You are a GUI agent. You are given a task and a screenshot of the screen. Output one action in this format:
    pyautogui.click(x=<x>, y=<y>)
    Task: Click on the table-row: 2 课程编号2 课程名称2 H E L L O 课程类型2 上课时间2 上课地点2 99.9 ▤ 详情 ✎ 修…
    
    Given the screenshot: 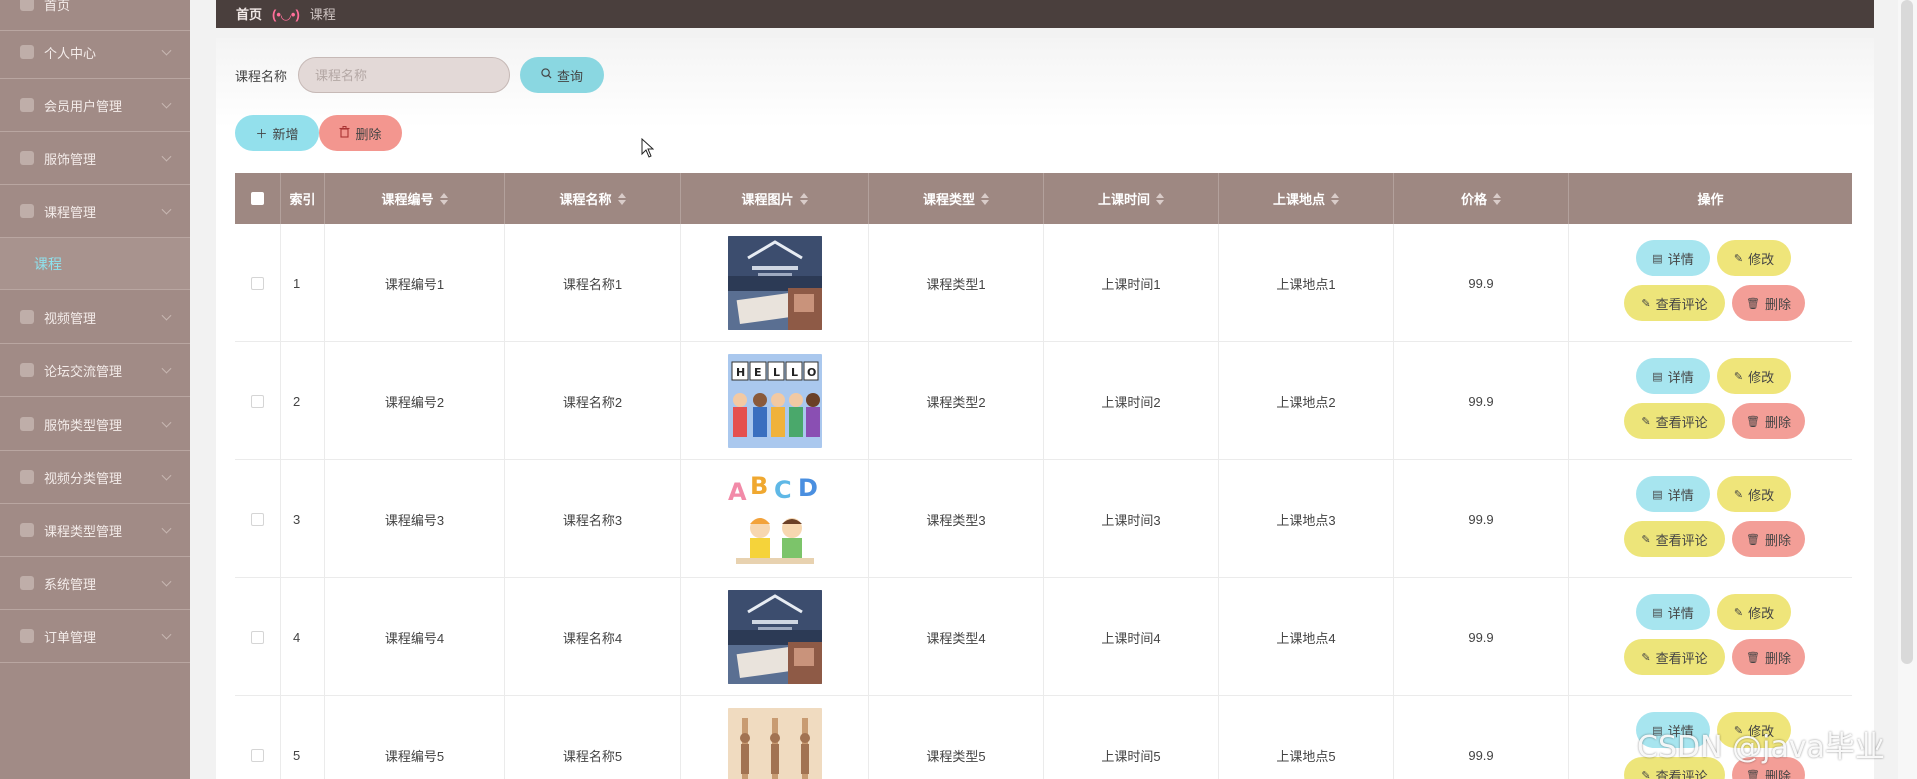 What is the action you would take?
    pyautogui.click(x=1043, y=401)
    